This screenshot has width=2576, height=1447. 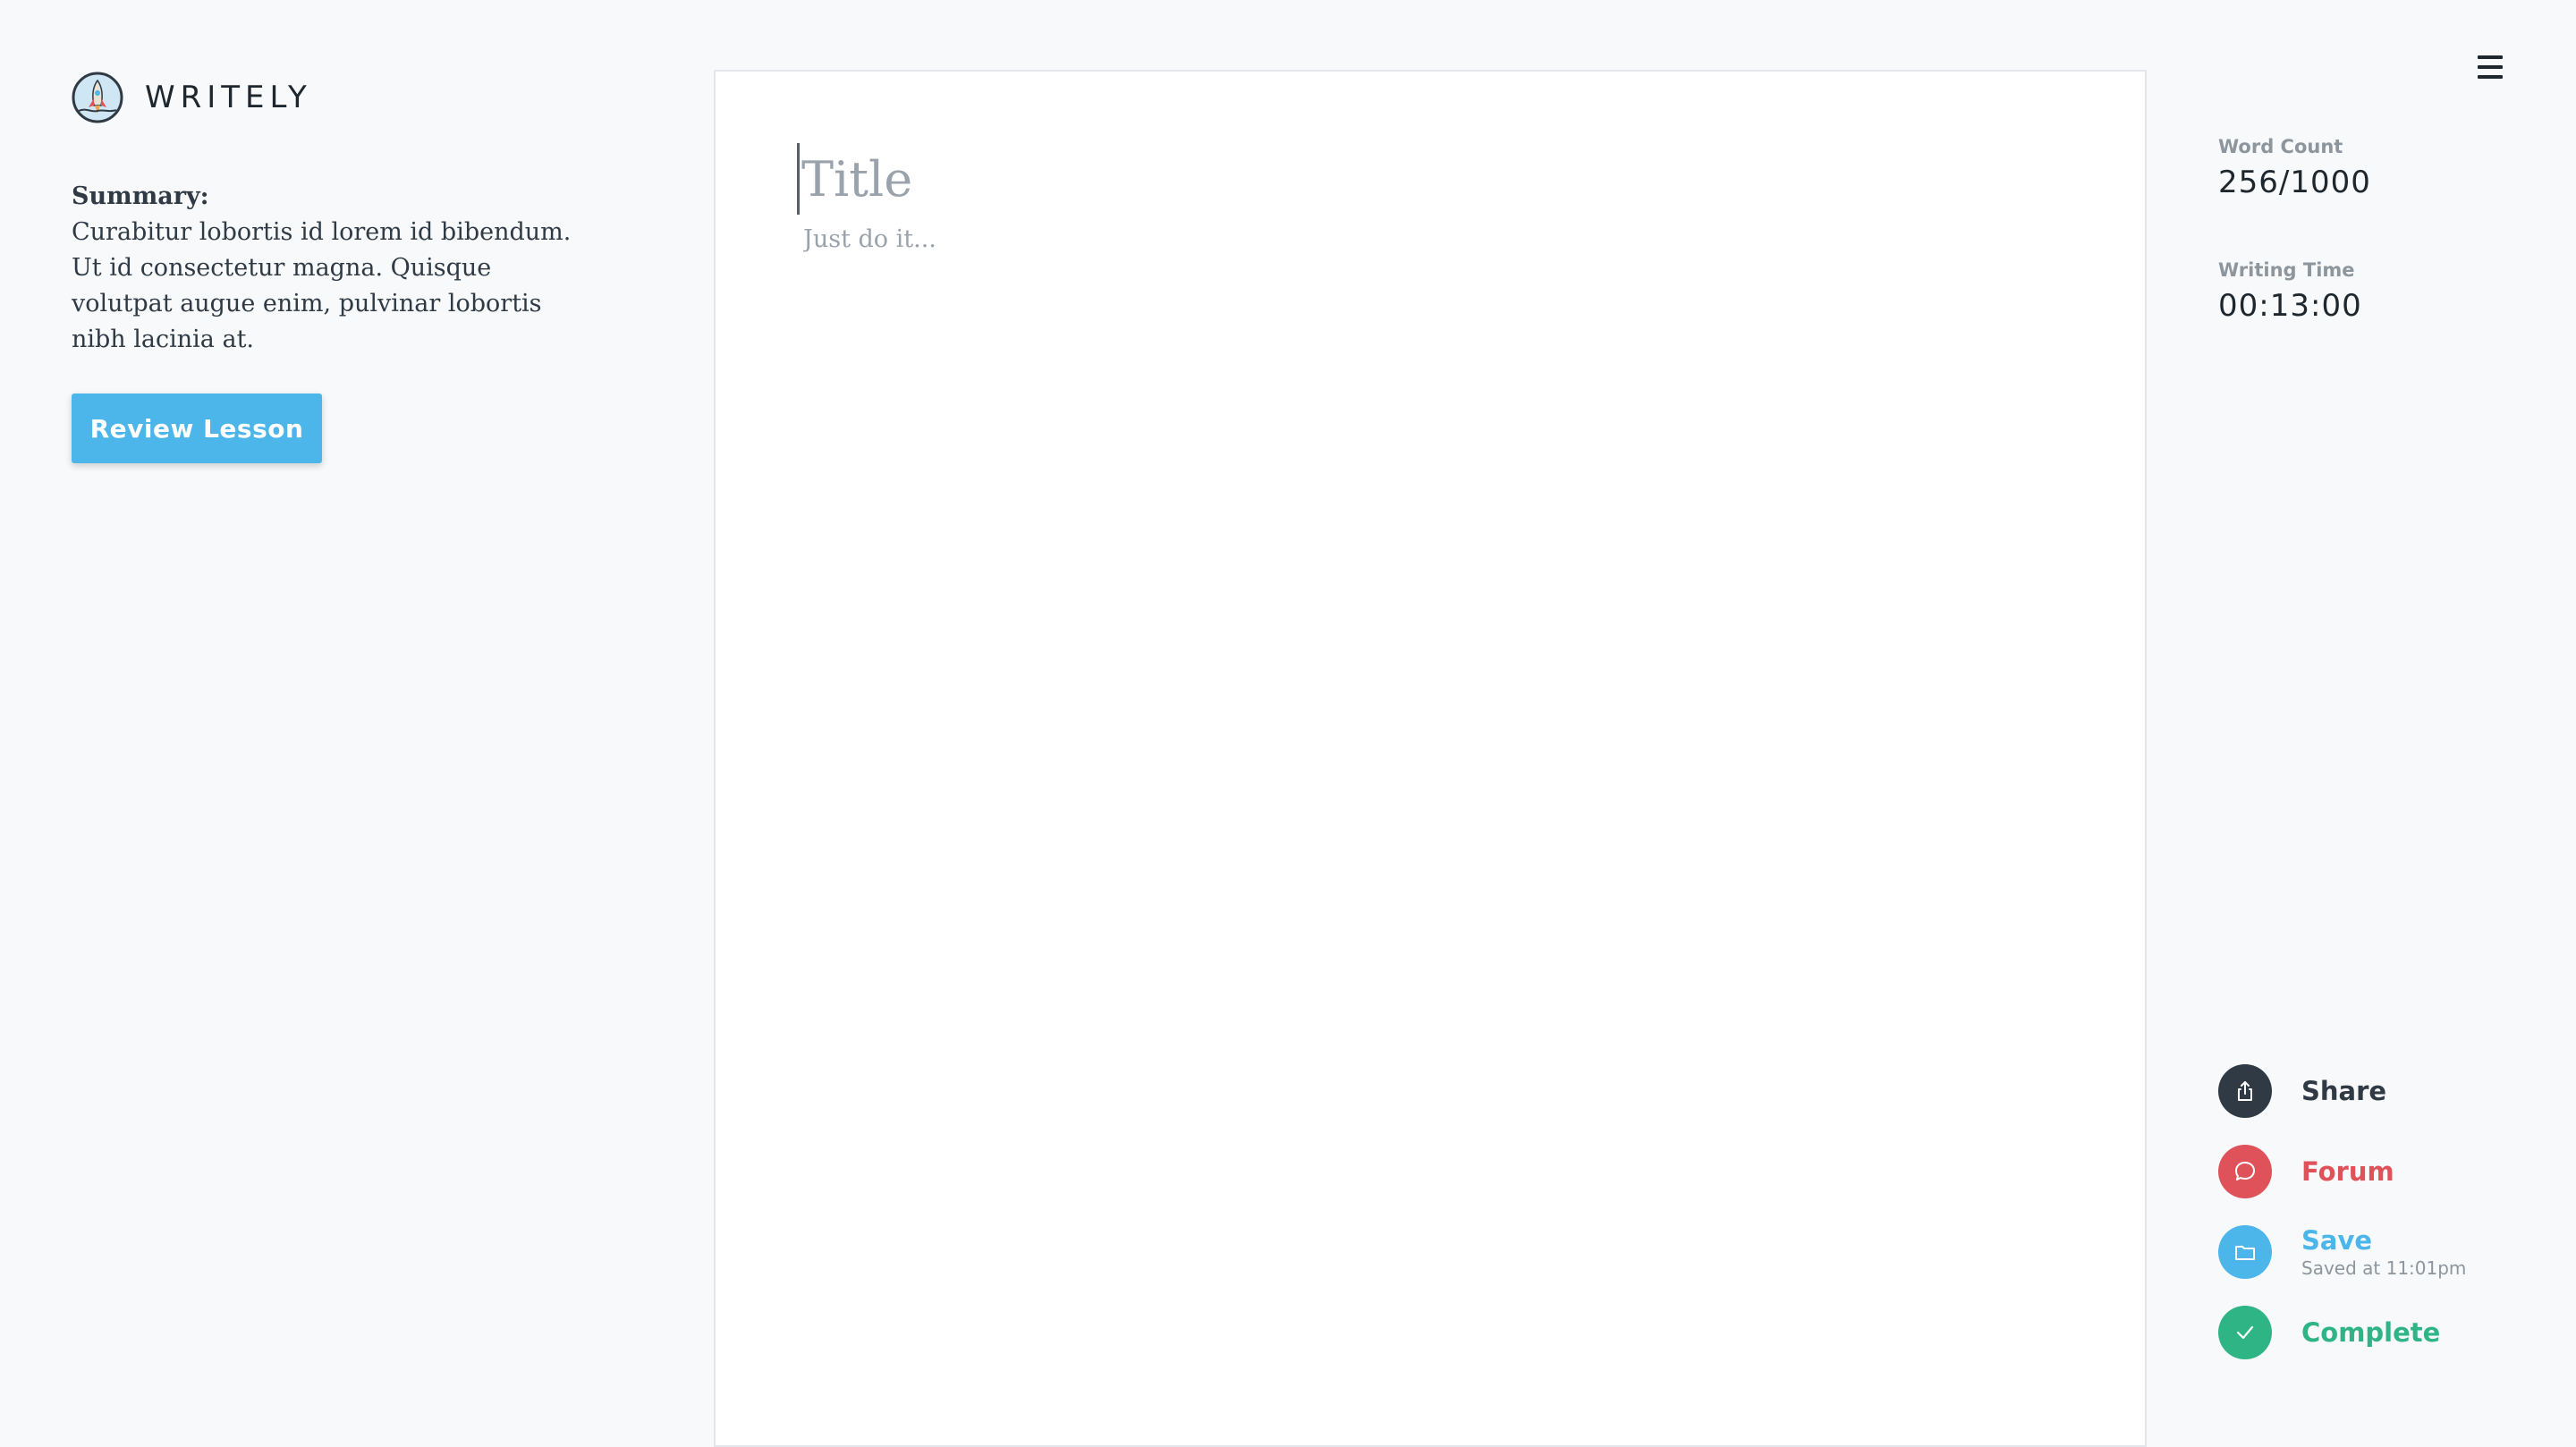 What do you see at coordinates (2490, 68) in the screenshot?
I see `hamburger-menu-icon` at bounding box center [2490, 68].